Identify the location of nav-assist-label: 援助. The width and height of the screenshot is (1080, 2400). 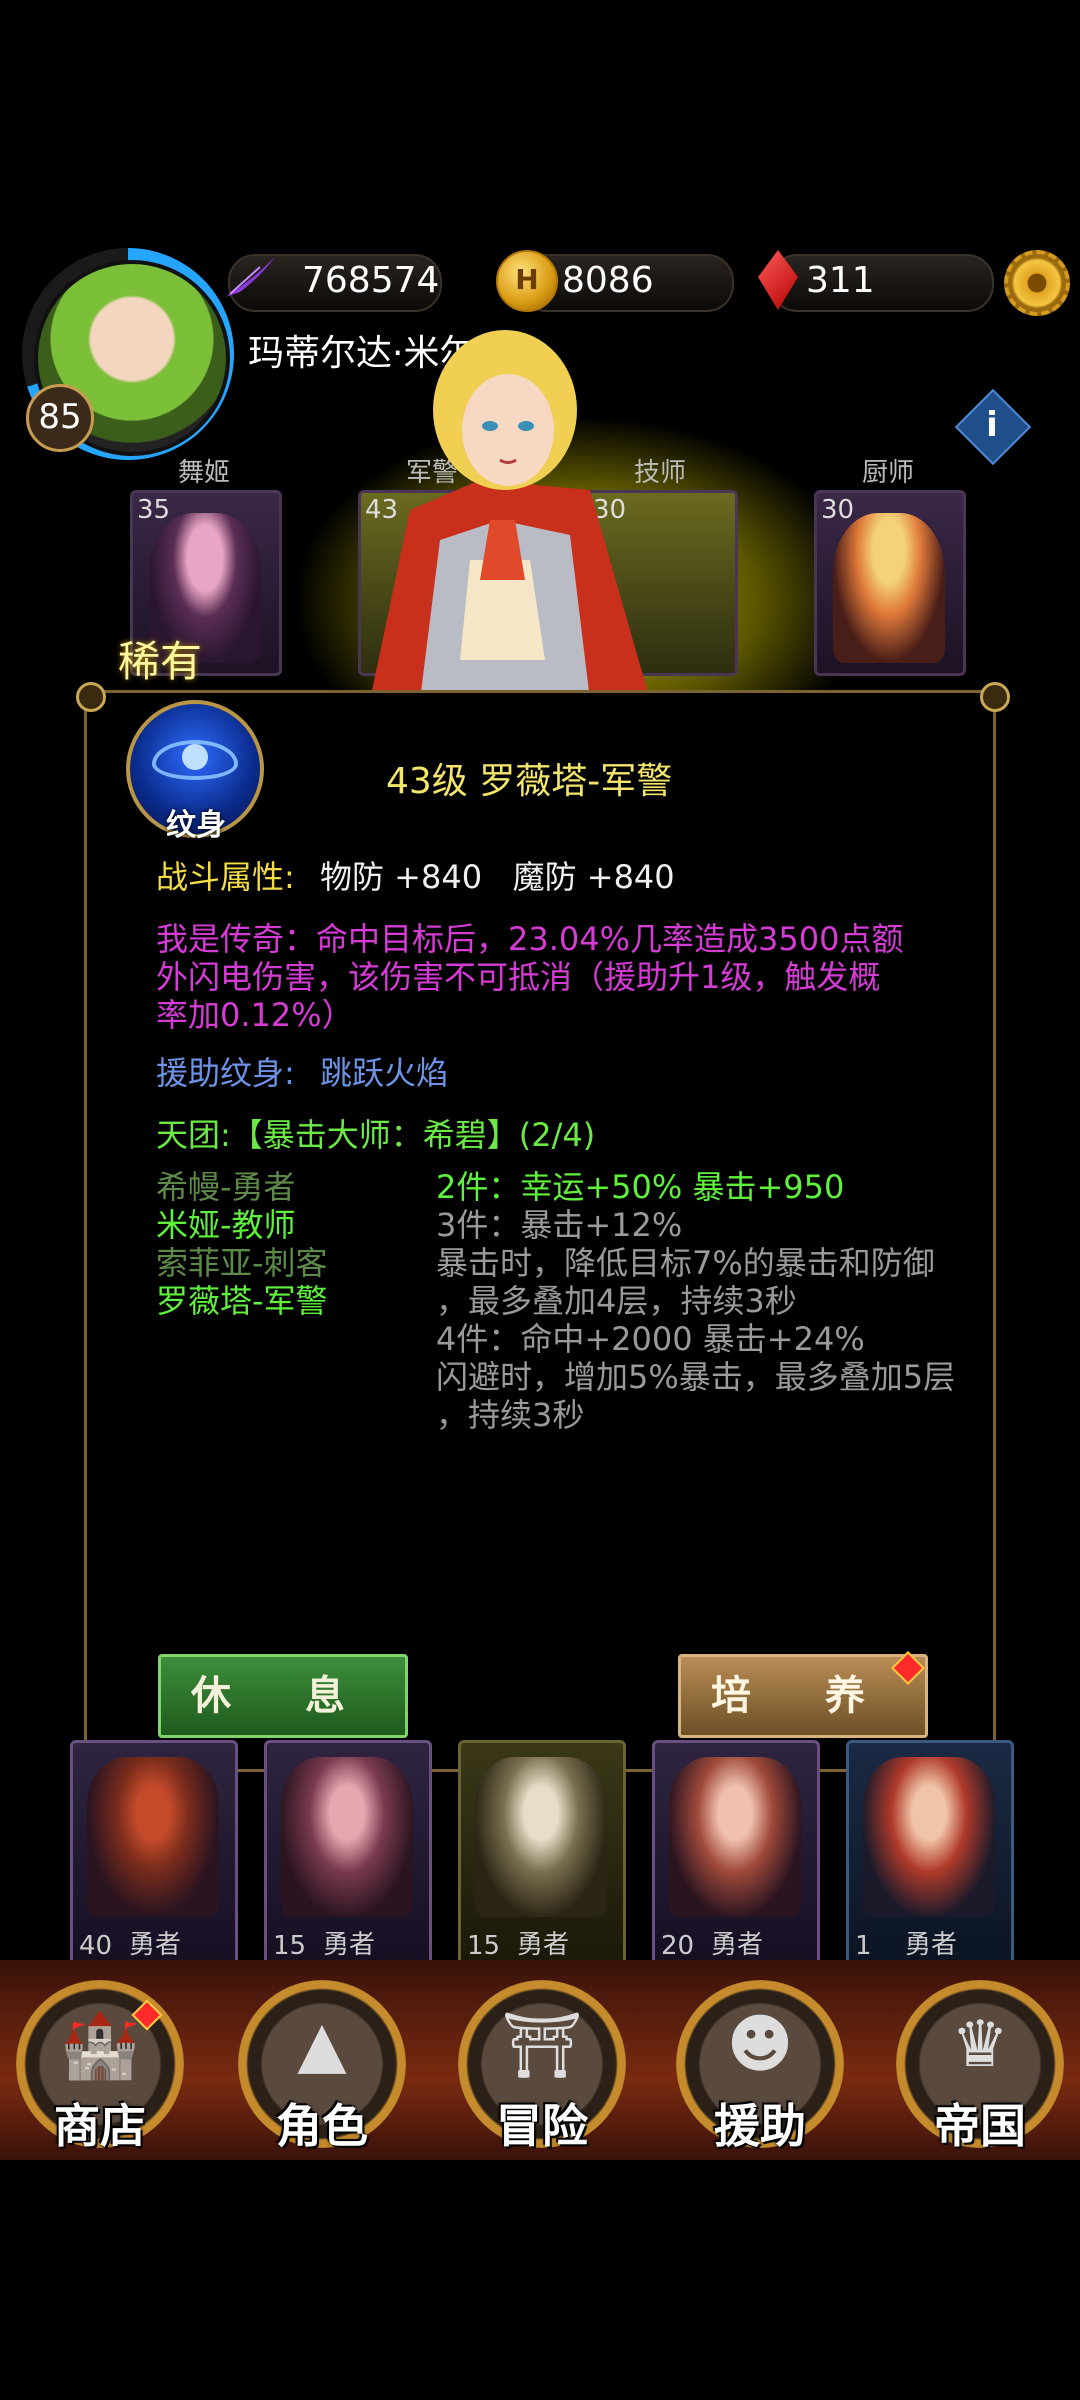
(760, 2126).